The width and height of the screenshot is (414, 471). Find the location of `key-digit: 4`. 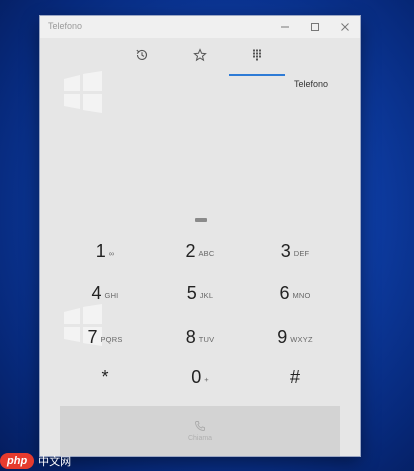

key-digit: 4 is located at coordinates (96, 292).